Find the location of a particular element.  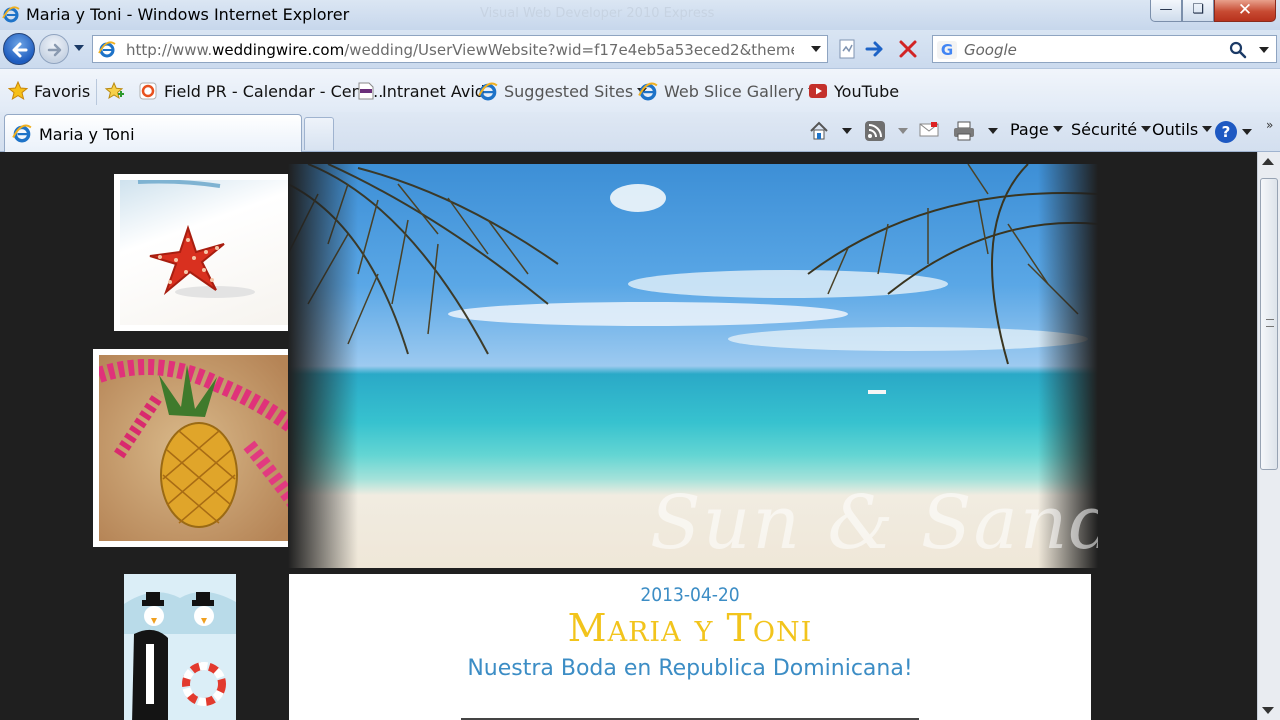

scroll-down-arrow-icon is located at coordinates (1268, 710).